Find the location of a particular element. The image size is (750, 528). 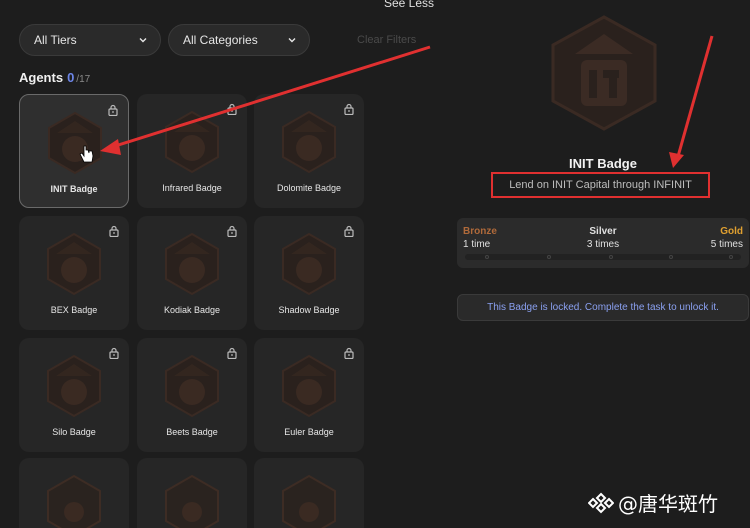

init-icon is located at coordinates (75, 143).